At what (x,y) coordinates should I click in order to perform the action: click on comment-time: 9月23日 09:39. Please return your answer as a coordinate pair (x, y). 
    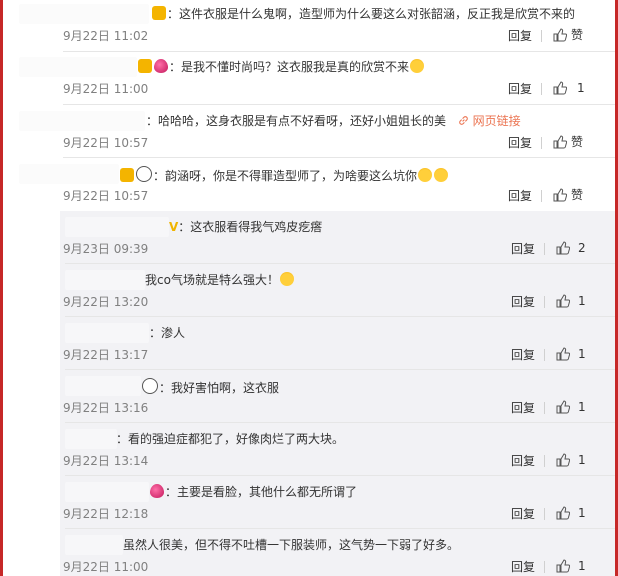
    Looking at the image, I should click on (106, 249).